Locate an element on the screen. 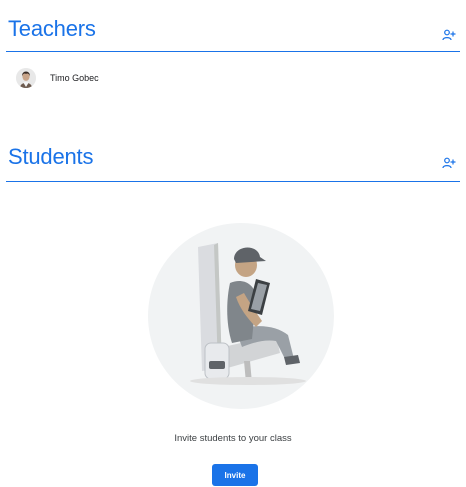  teachers-title: Teachers is located at coordinates (52, 28).